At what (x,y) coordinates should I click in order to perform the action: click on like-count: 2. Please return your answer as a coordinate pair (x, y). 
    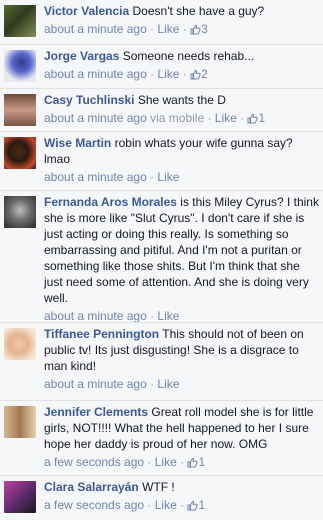
    Looking at the image, I should click on (199, 74).